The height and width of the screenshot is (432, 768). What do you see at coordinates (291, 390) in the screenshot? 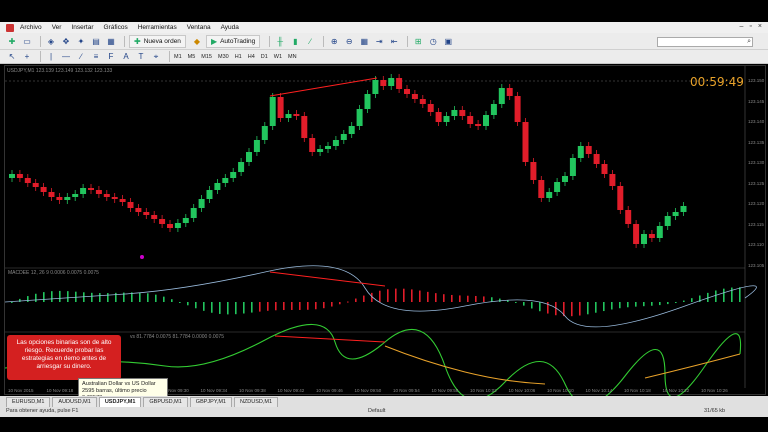
I see `time-tick-label: 10 Nov 09:42` at bounding box center [291, 390].